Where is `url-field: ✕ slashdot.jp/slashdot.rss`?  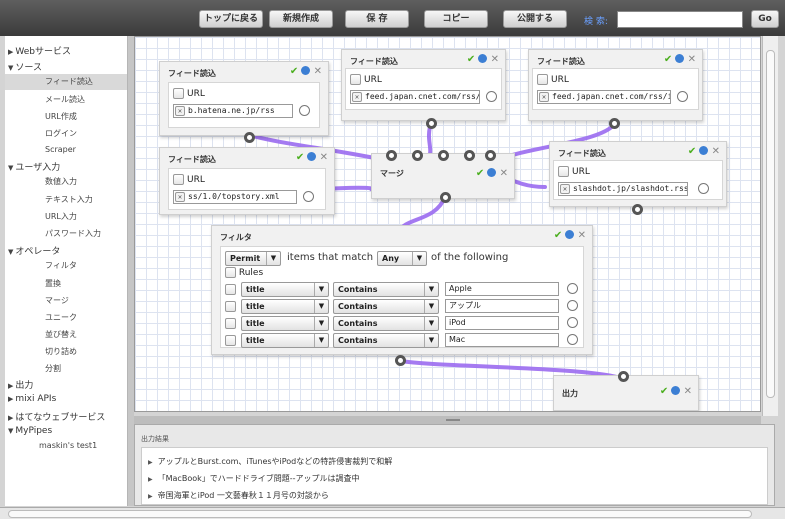 url-field: ✕ slashdot.jp/slashdot.rss is located at coordinates (623, 189).